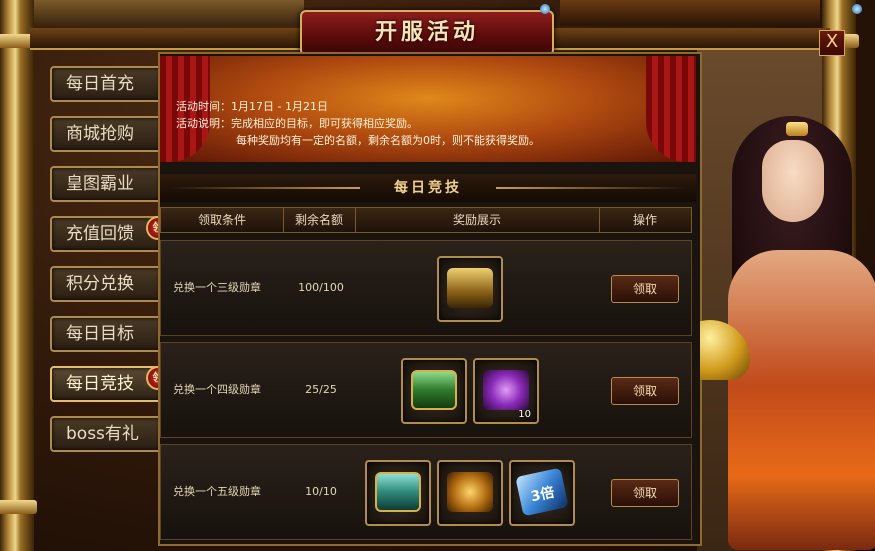 This screenshot has height=551, width=875. What do you see at coordinates (477, 220) in the screenshot?
I see `header-rewards: 奖励展示` at bounding box center [477, 220].